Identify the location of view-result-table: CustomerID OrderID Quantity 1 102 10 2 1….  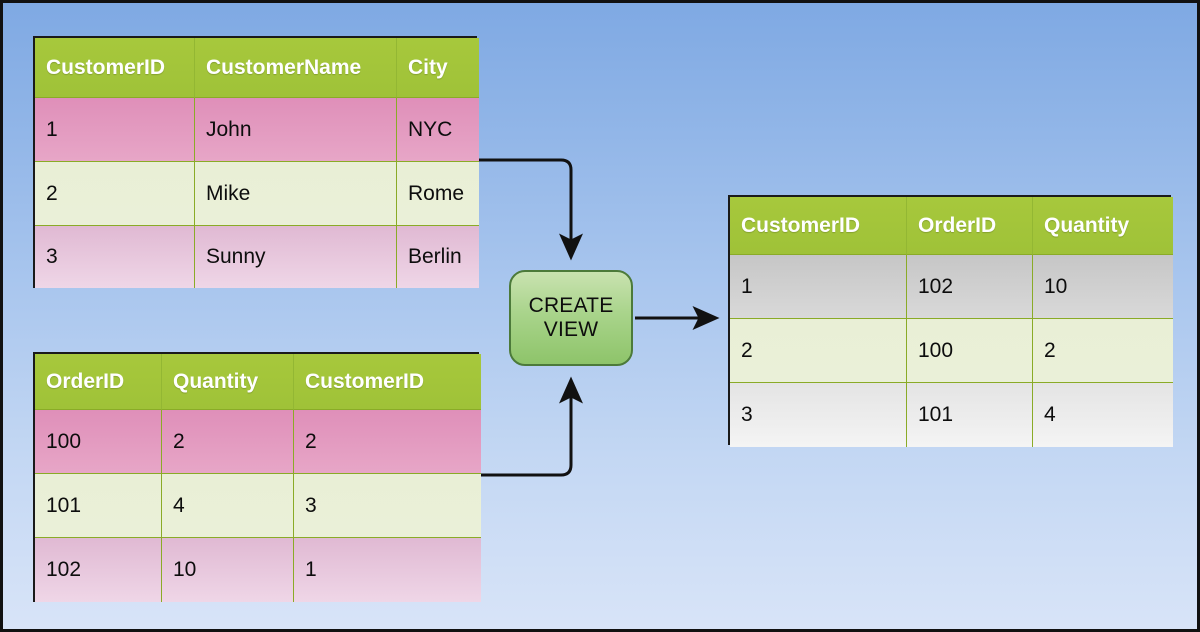
(950, 321).